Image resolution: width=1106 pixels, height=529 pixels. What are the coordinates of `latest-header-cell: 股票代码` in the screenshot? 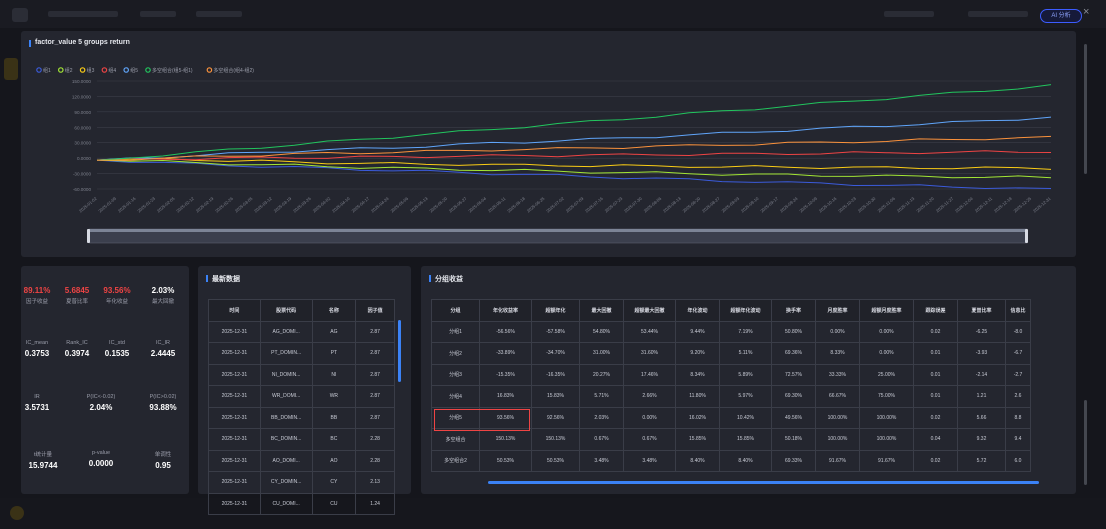 It's located at (286, 310).